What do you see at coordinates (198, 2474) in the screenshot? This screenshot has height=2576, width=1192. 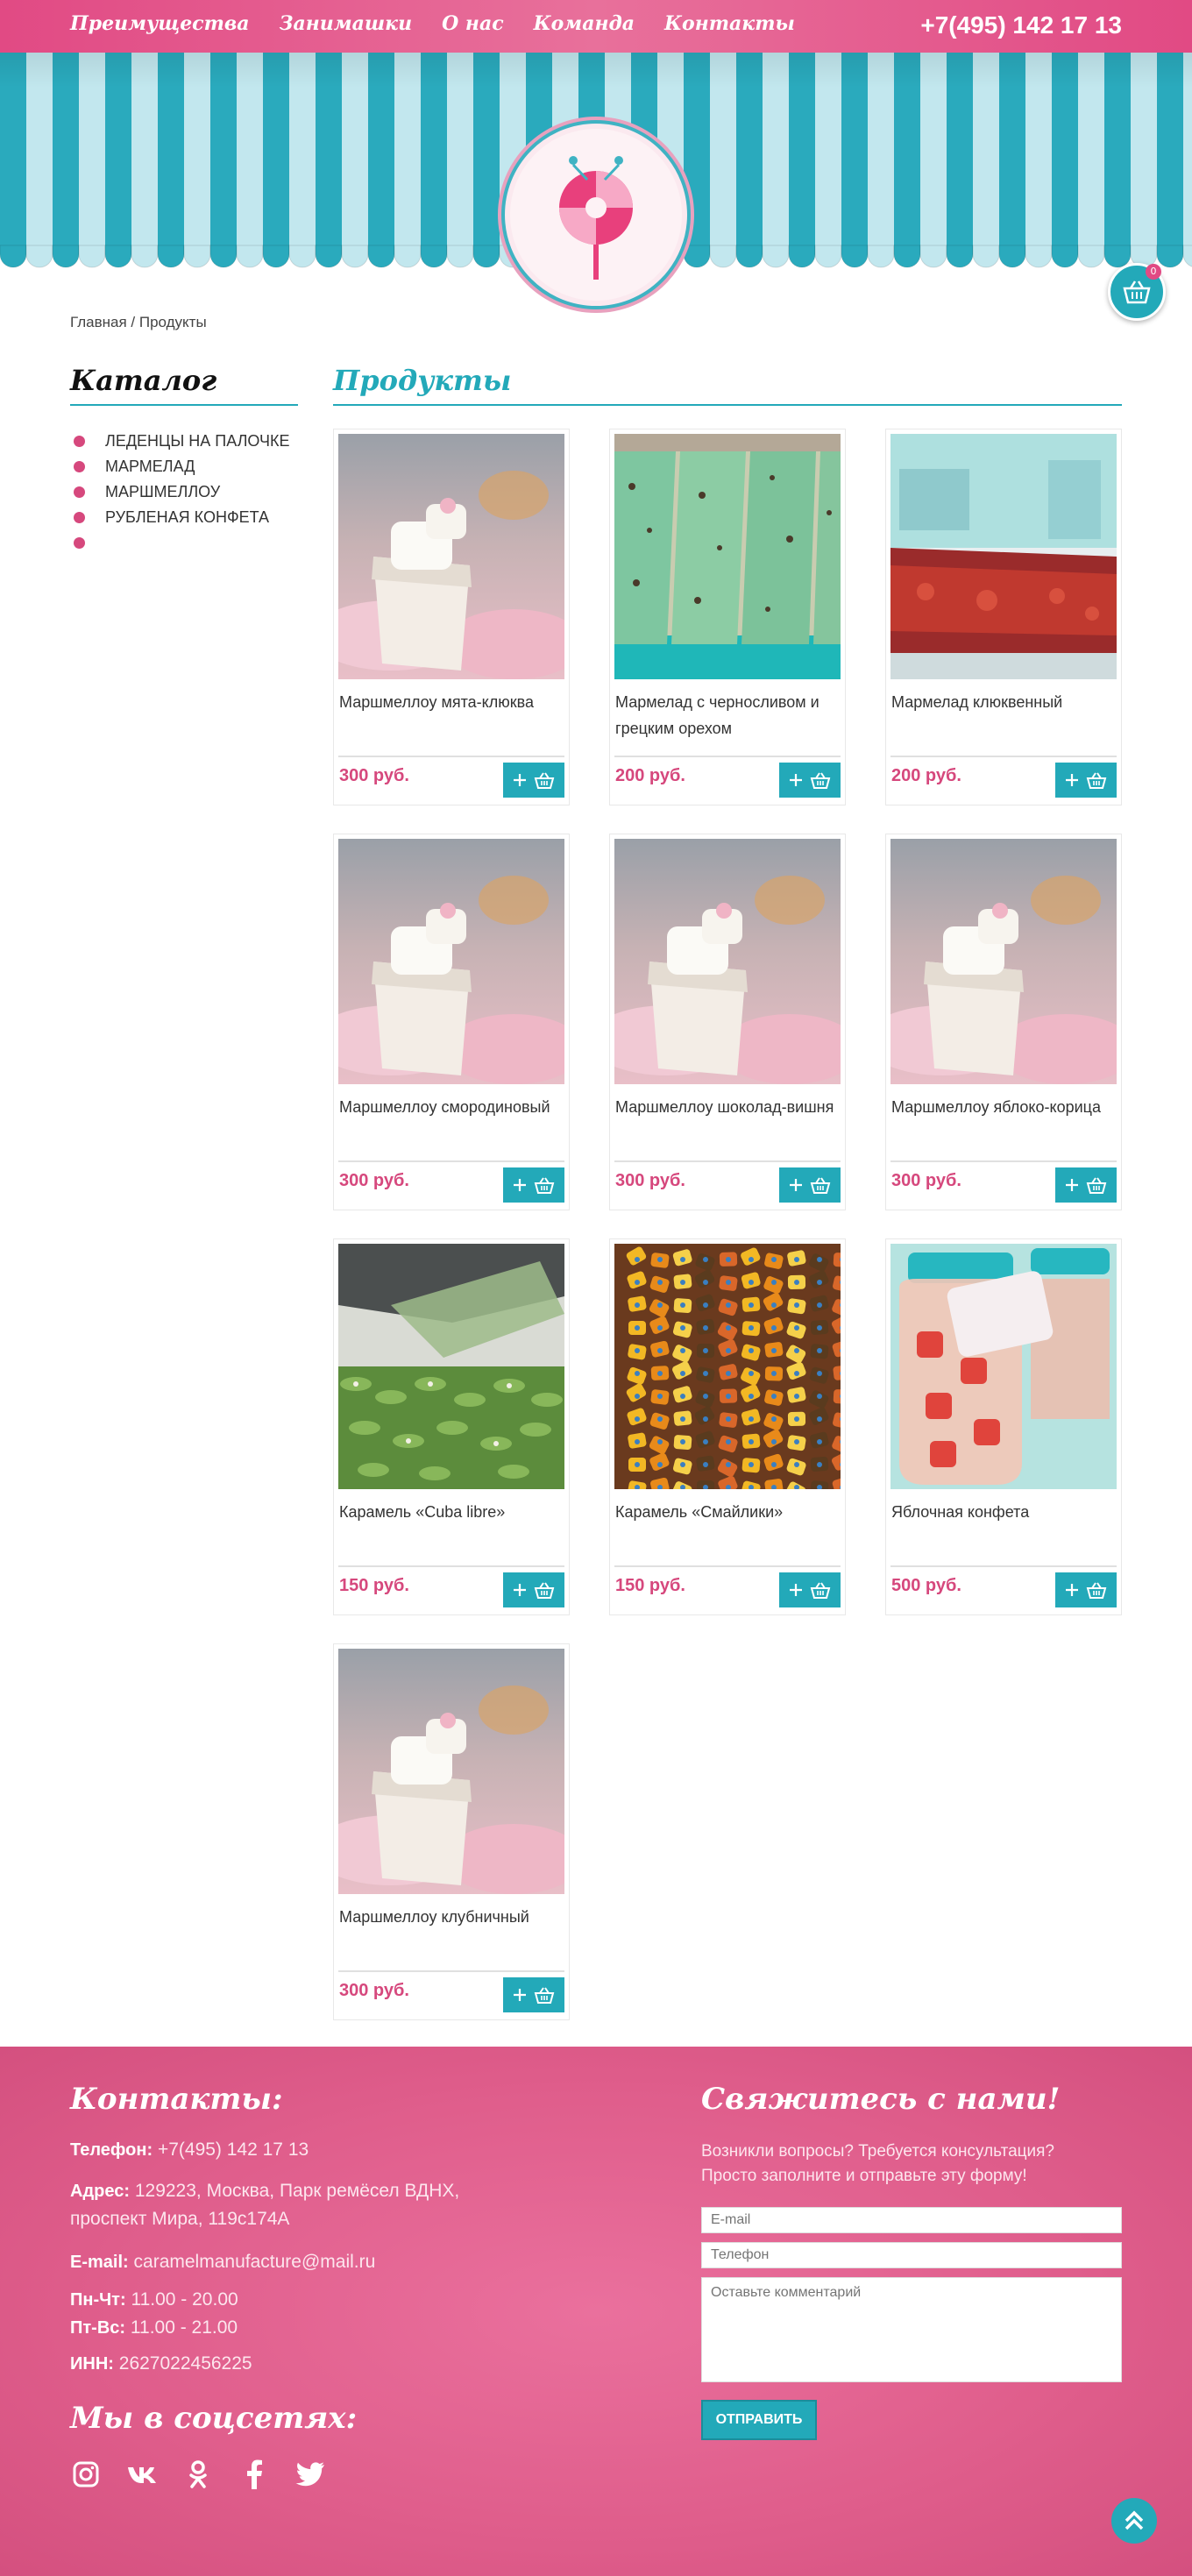 I see `odnoklassniki-icon` at bounding box center [198, 2474].